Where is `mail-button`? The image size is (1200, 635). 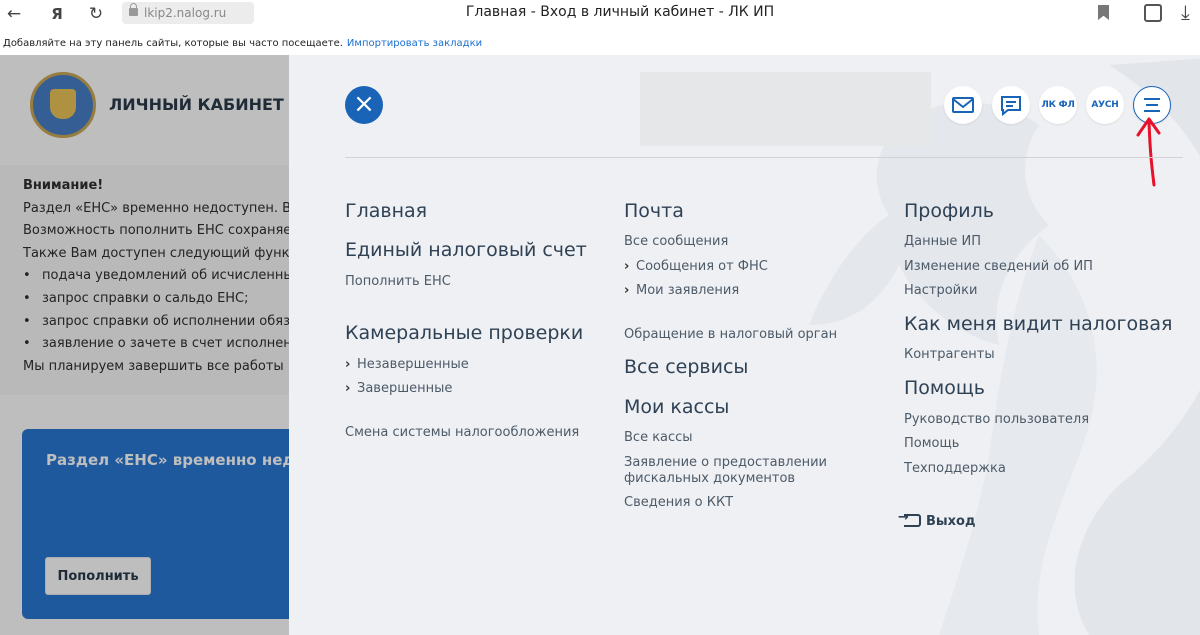 mail-button is located at coordinates (963, 105).